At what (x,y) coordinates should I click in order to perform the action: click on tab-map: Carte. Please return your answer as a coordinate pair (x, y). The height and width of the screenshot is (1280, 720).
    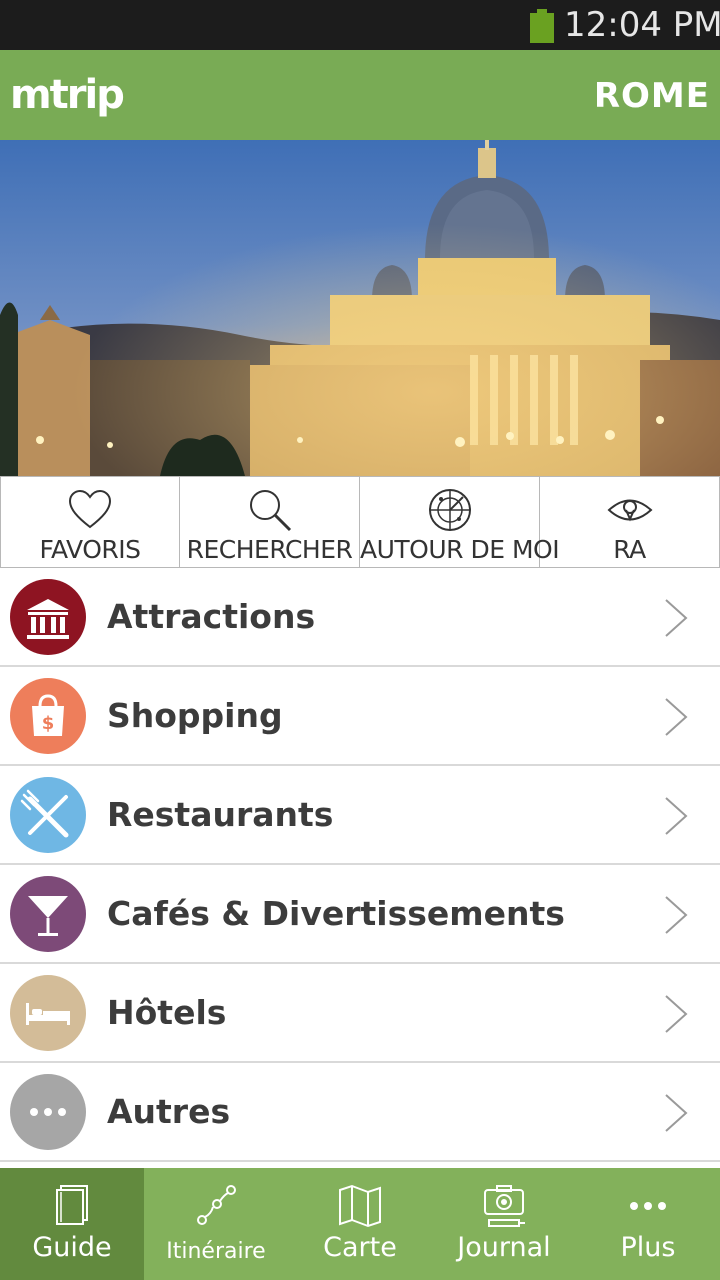
    Looking at the image, I should click on (360, 1224).